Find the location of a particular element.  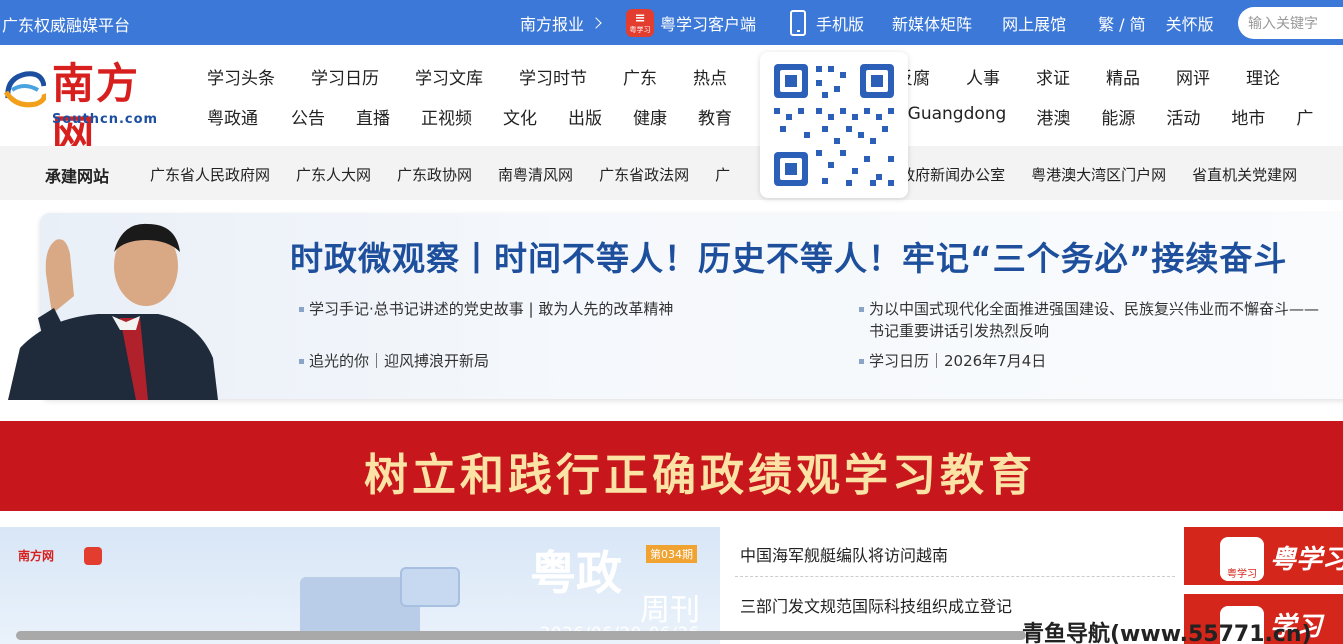

search-input: 输入关键字 is located at coordinates (1290, 23).